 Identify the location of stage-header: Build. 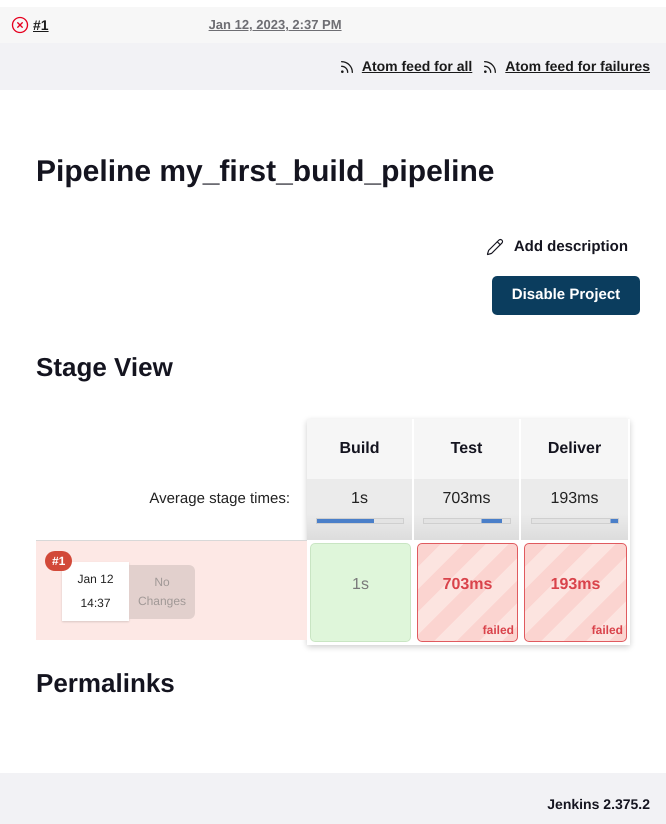
(360, 448).